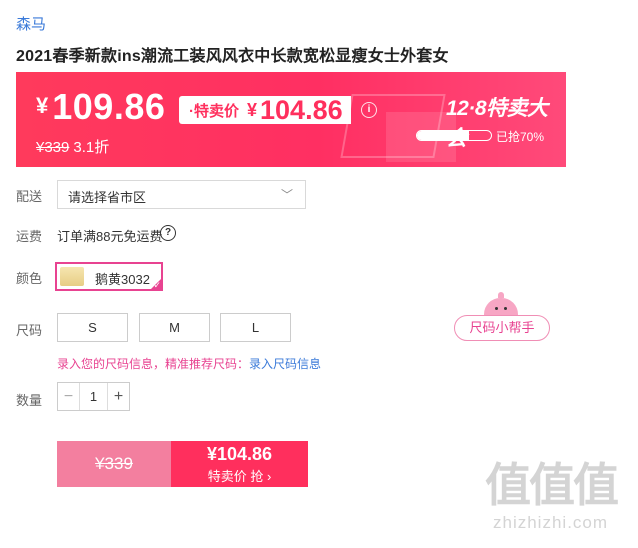 This screenshot has height=548, width=638. What do you see at coordinates (72, 146) in the screenshot?
I see `original-price-line: ¥339 3.1折` at bounding box center [72, 146].